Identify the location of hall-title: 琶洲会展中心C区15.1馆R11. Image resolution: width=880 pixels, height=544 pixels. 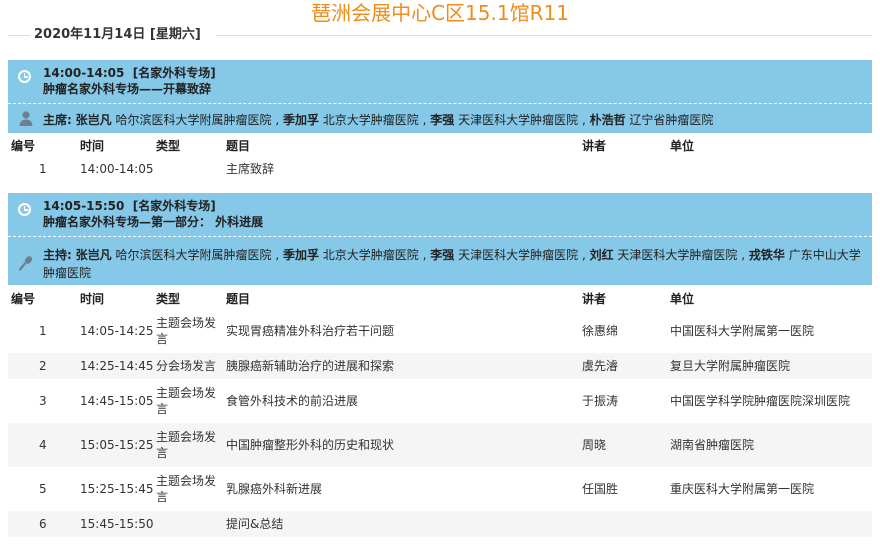
(440, 13).